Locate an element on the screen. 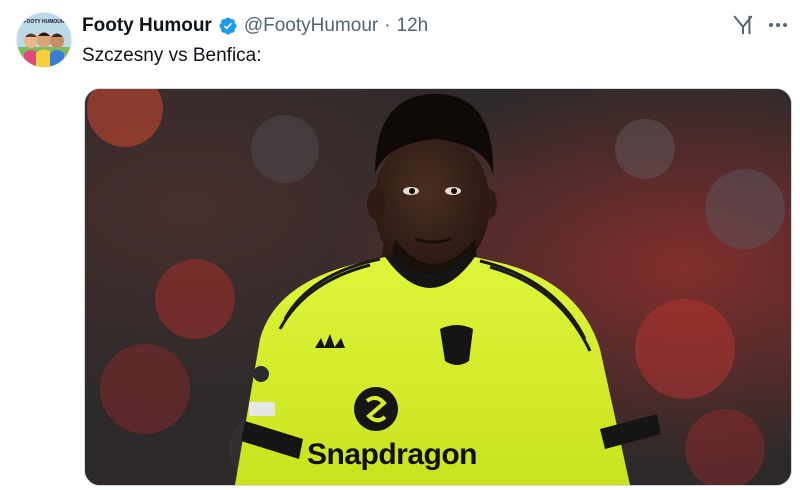 Image resolution: width=800 pixels, height=490 pixels. avatar: FOOTY HUMOUR is located at coordinates (44, 40).